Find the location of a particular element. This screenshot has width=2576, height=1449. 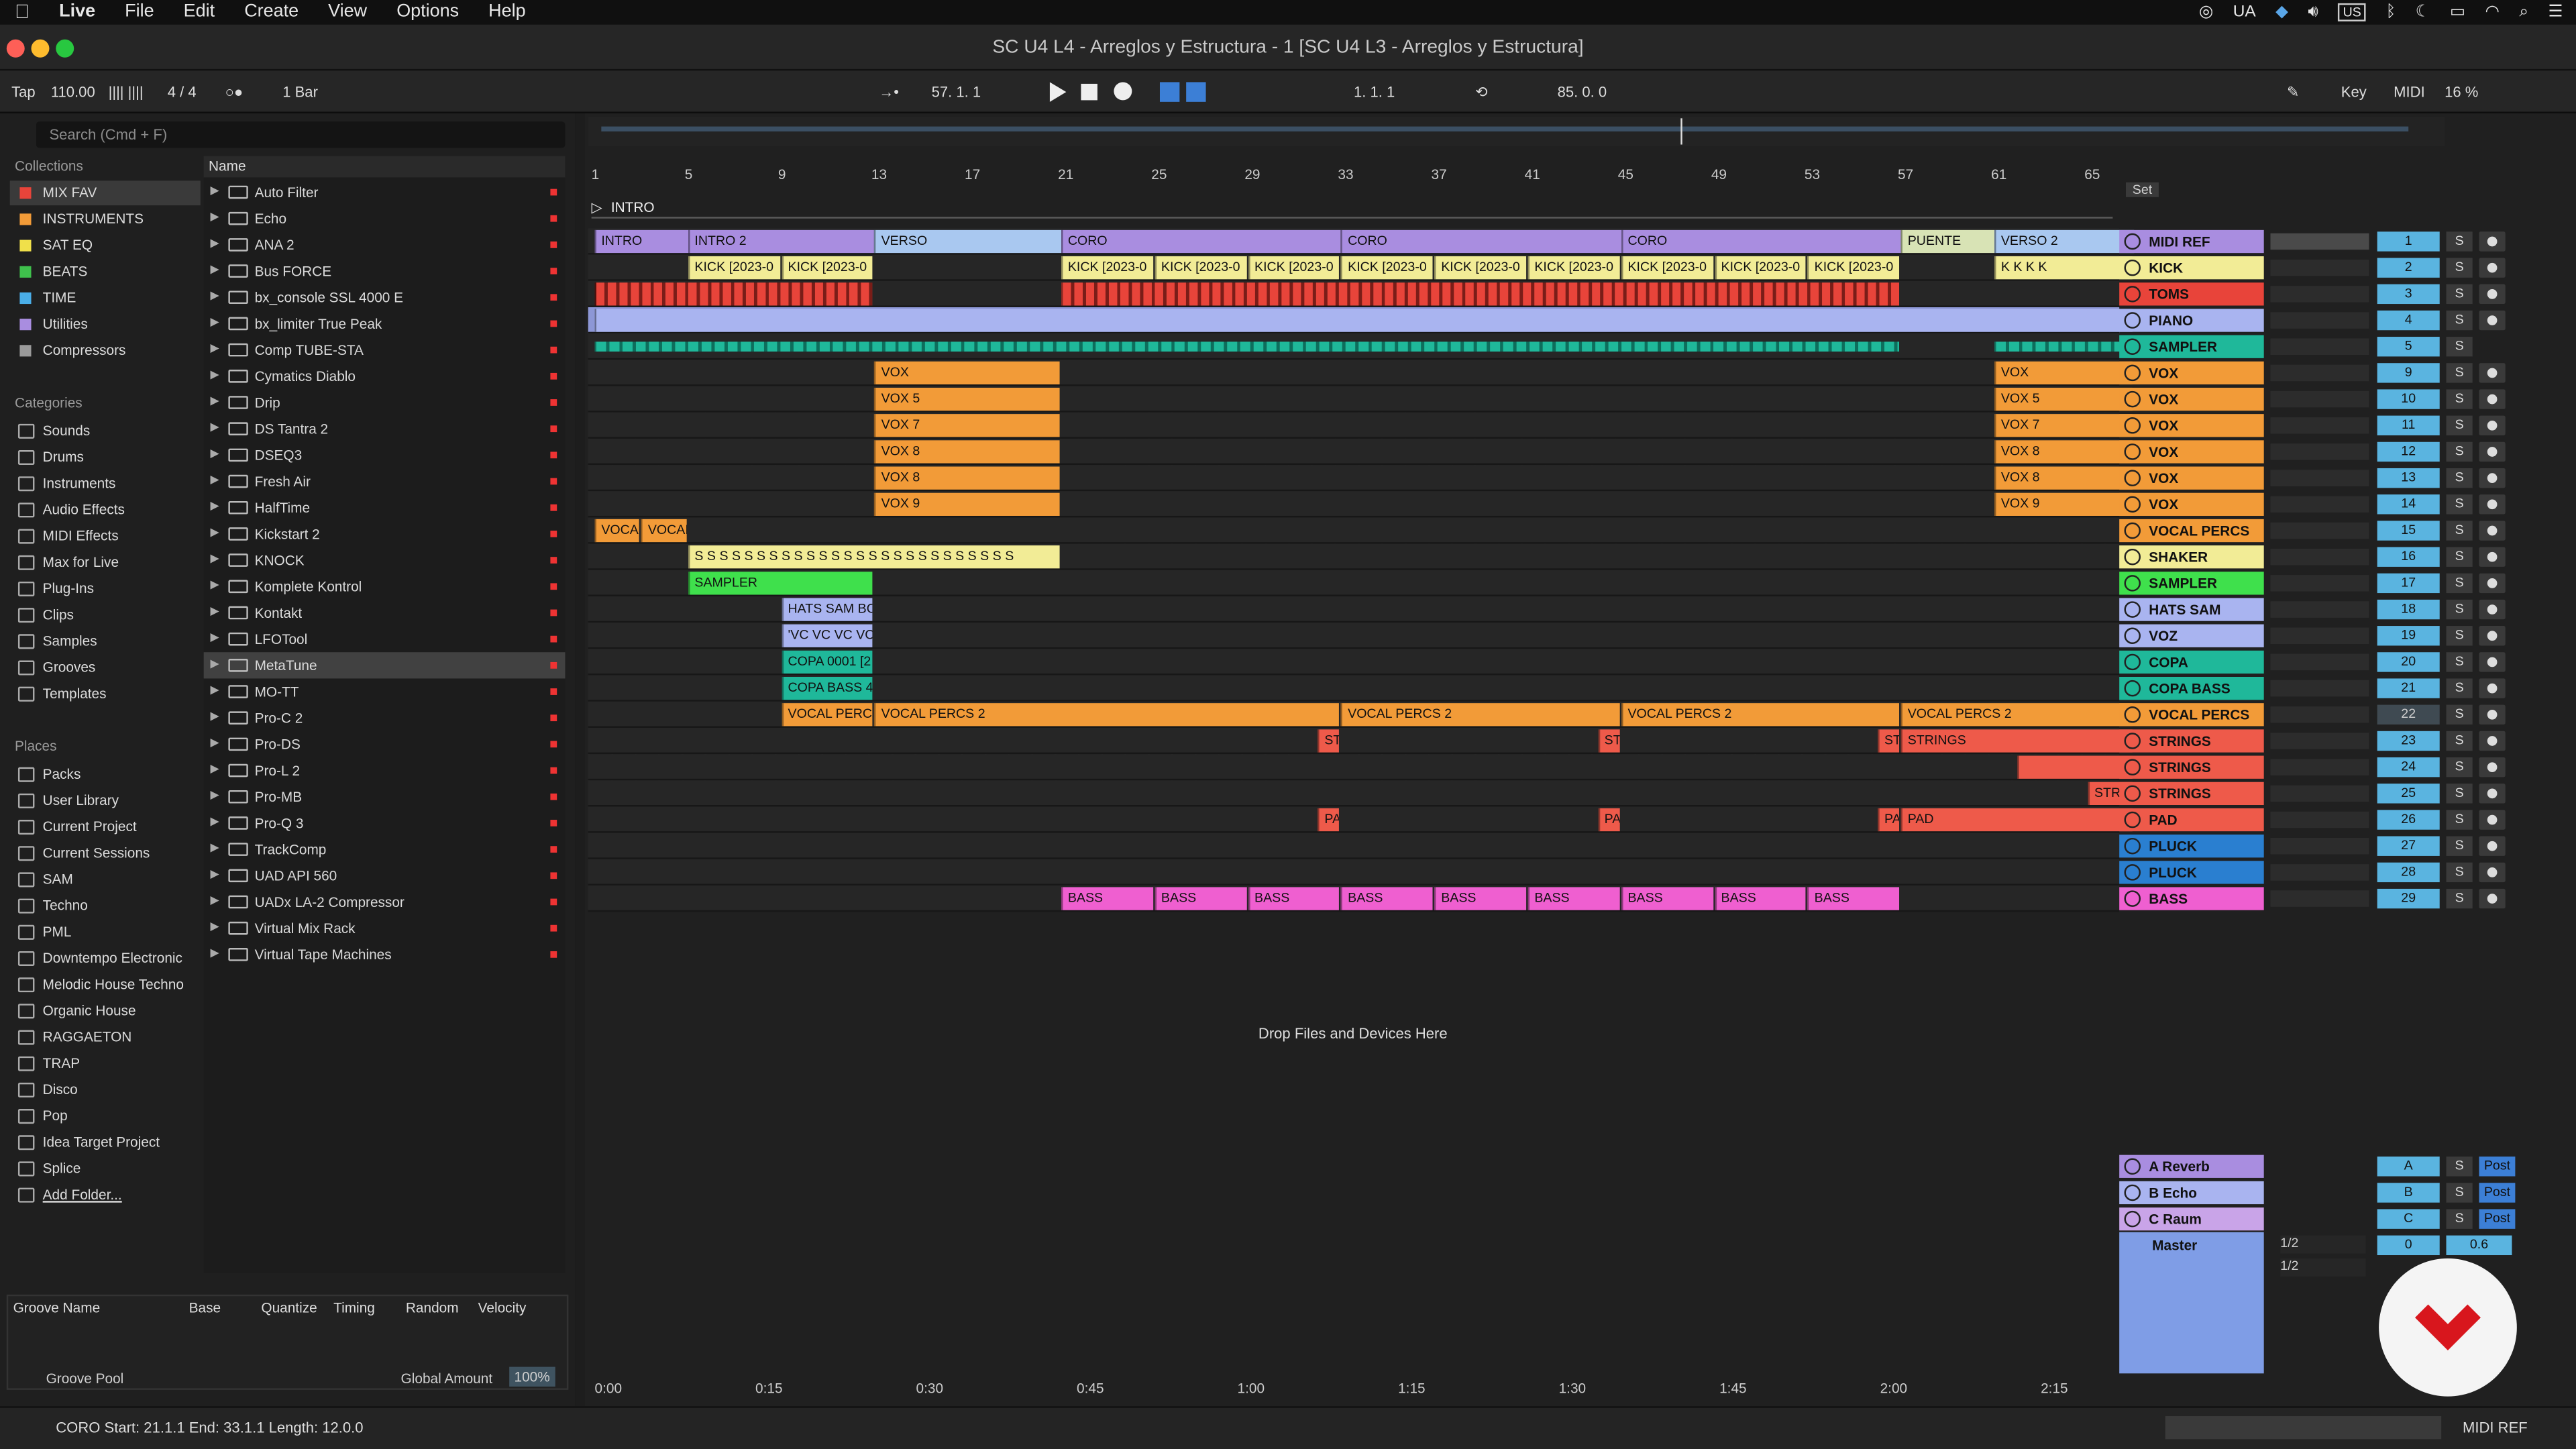

category-samples: Samples is located at coordinates (105, 641).